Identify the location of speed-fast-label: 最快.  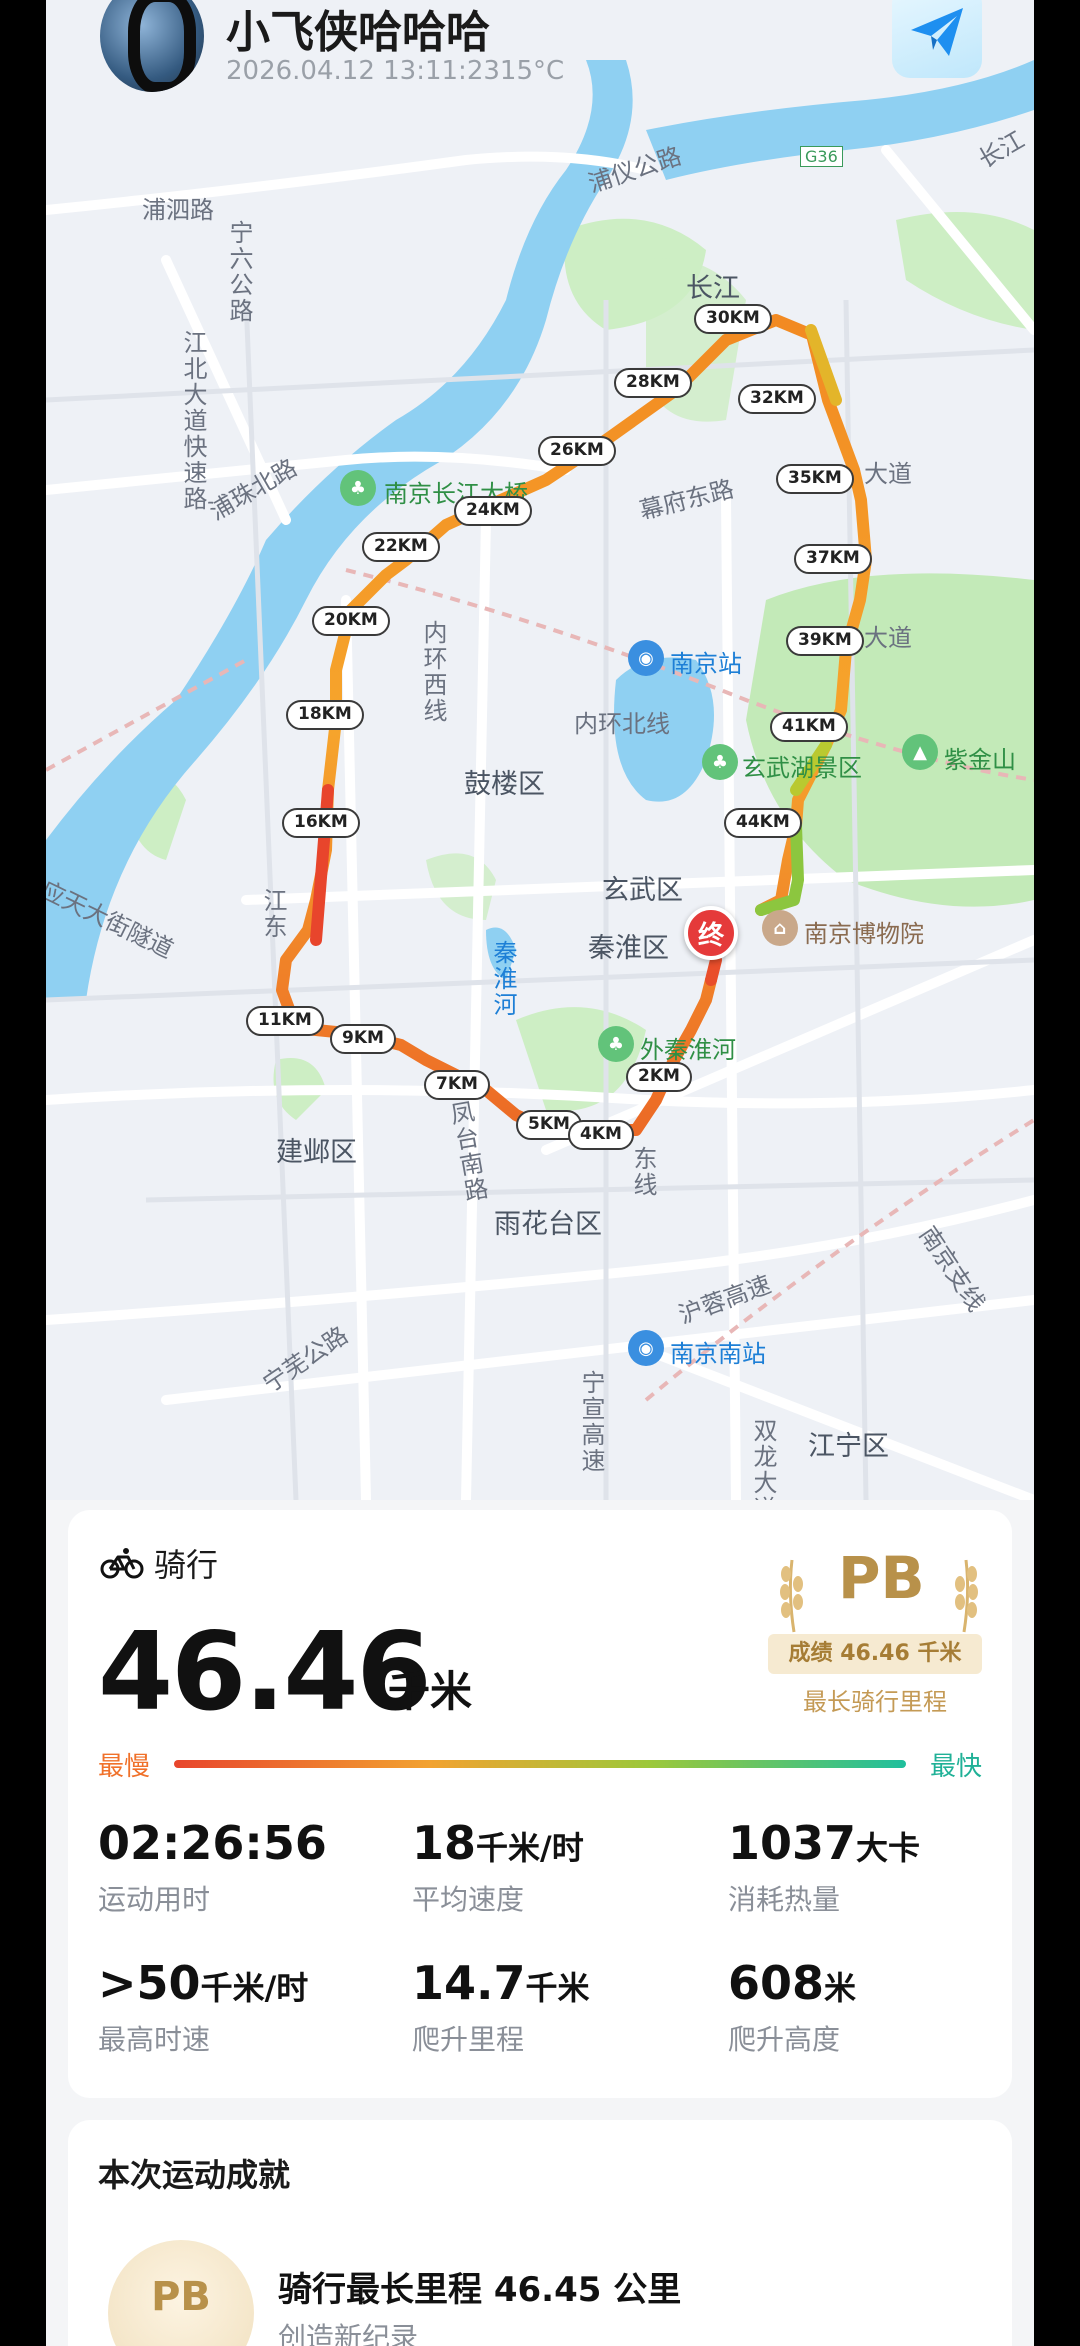
(955, 1767).